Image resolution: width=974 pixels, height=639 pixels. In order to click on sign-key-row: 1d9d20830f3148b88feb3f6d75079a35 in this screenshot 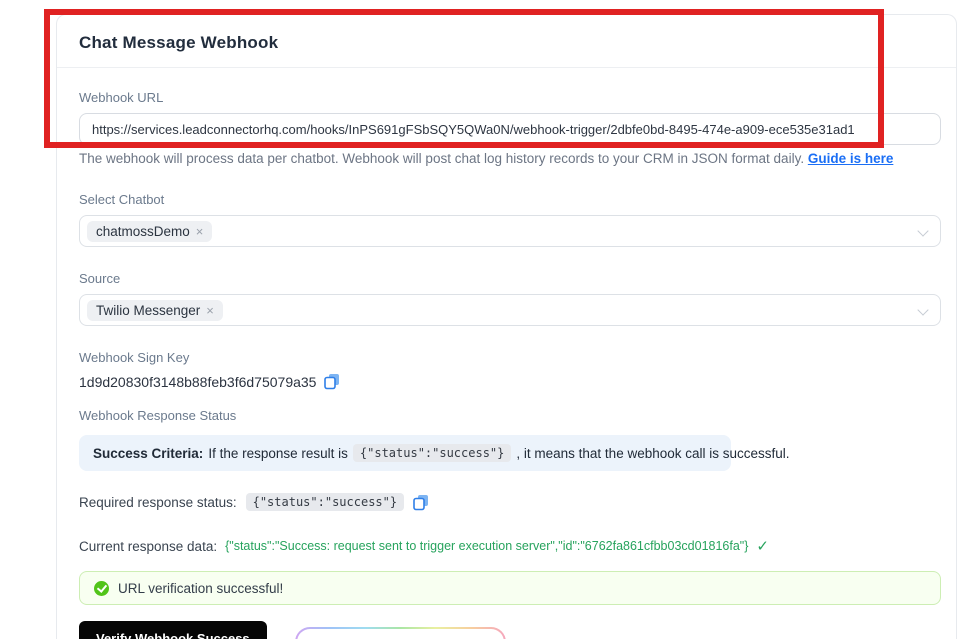, I will do `click(509, 381)`.